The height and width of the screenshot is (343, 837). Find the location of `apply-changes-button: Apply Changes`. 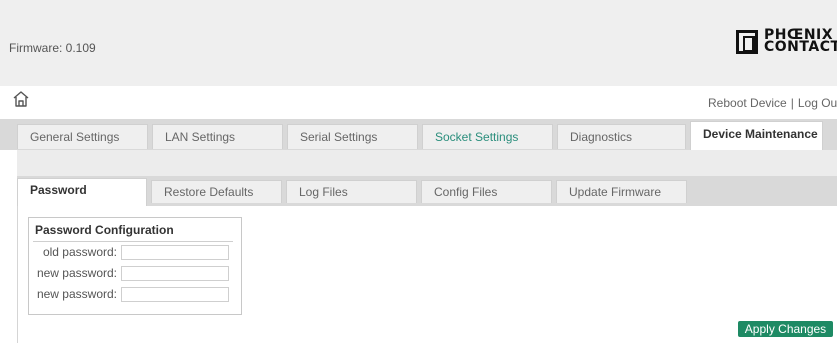

apply-changes-button: Apply Changes is located at coordinates (785, 329).